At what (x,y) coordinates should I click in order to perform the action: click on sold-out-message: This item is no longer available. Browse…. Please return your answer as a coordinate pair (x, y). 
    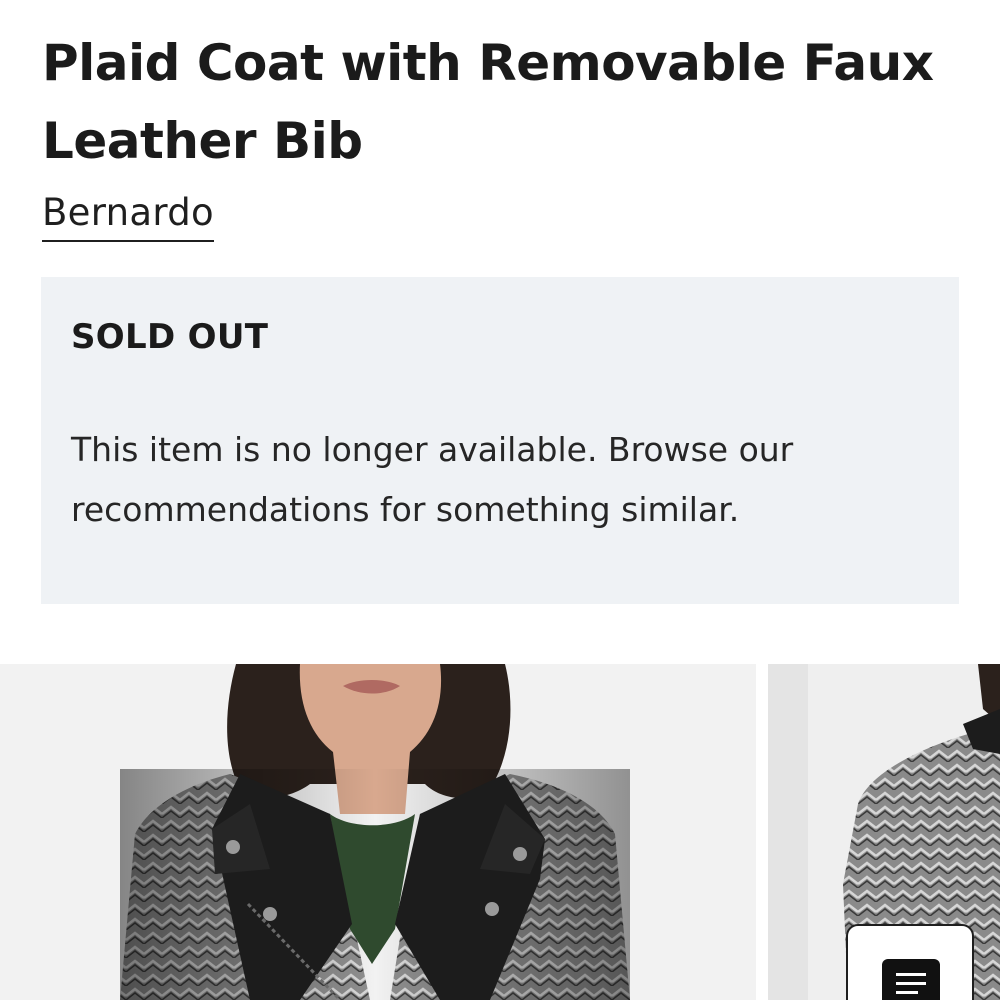
    Looking at the image, I should click on (432, 479).